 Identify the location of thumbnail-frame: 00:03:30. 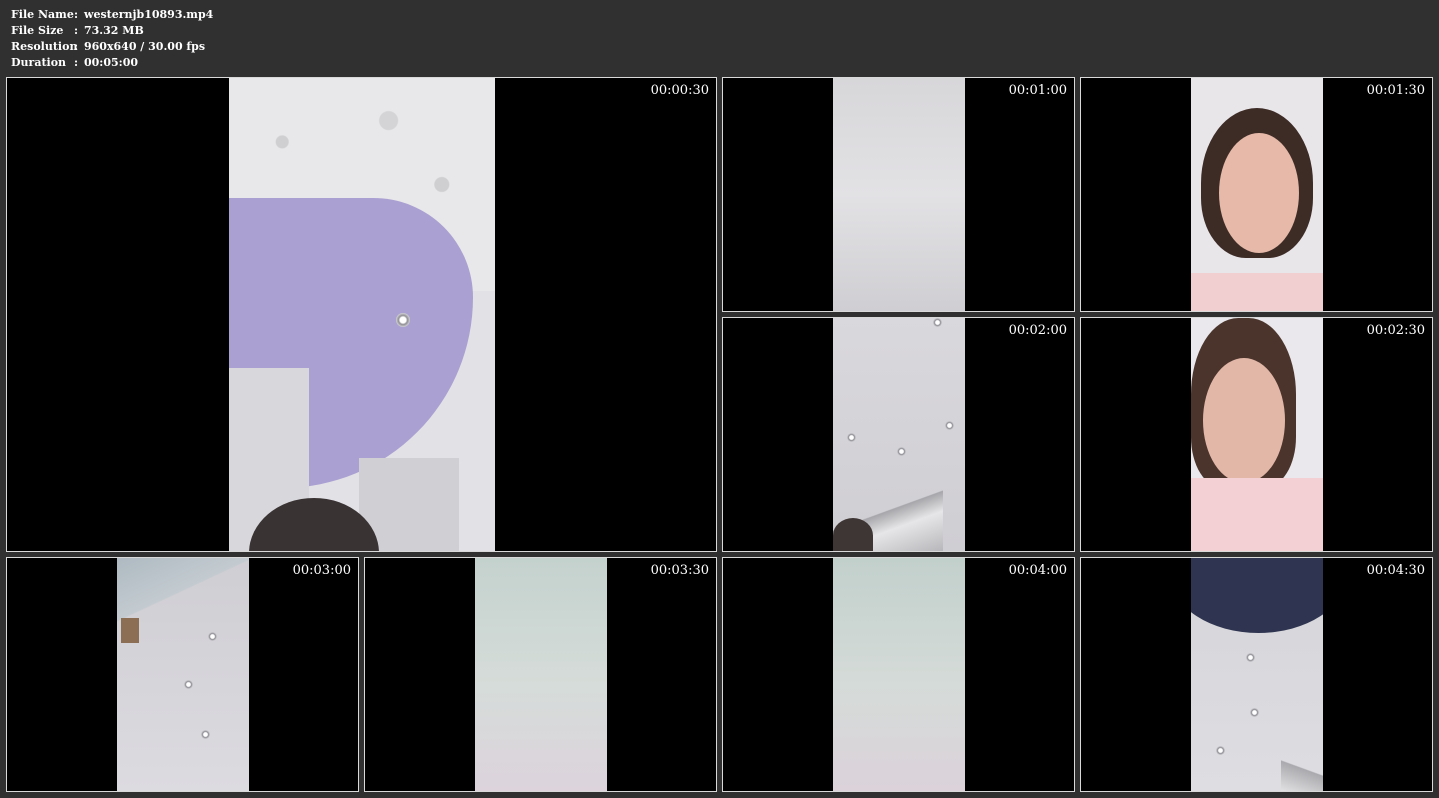
(540, 674).